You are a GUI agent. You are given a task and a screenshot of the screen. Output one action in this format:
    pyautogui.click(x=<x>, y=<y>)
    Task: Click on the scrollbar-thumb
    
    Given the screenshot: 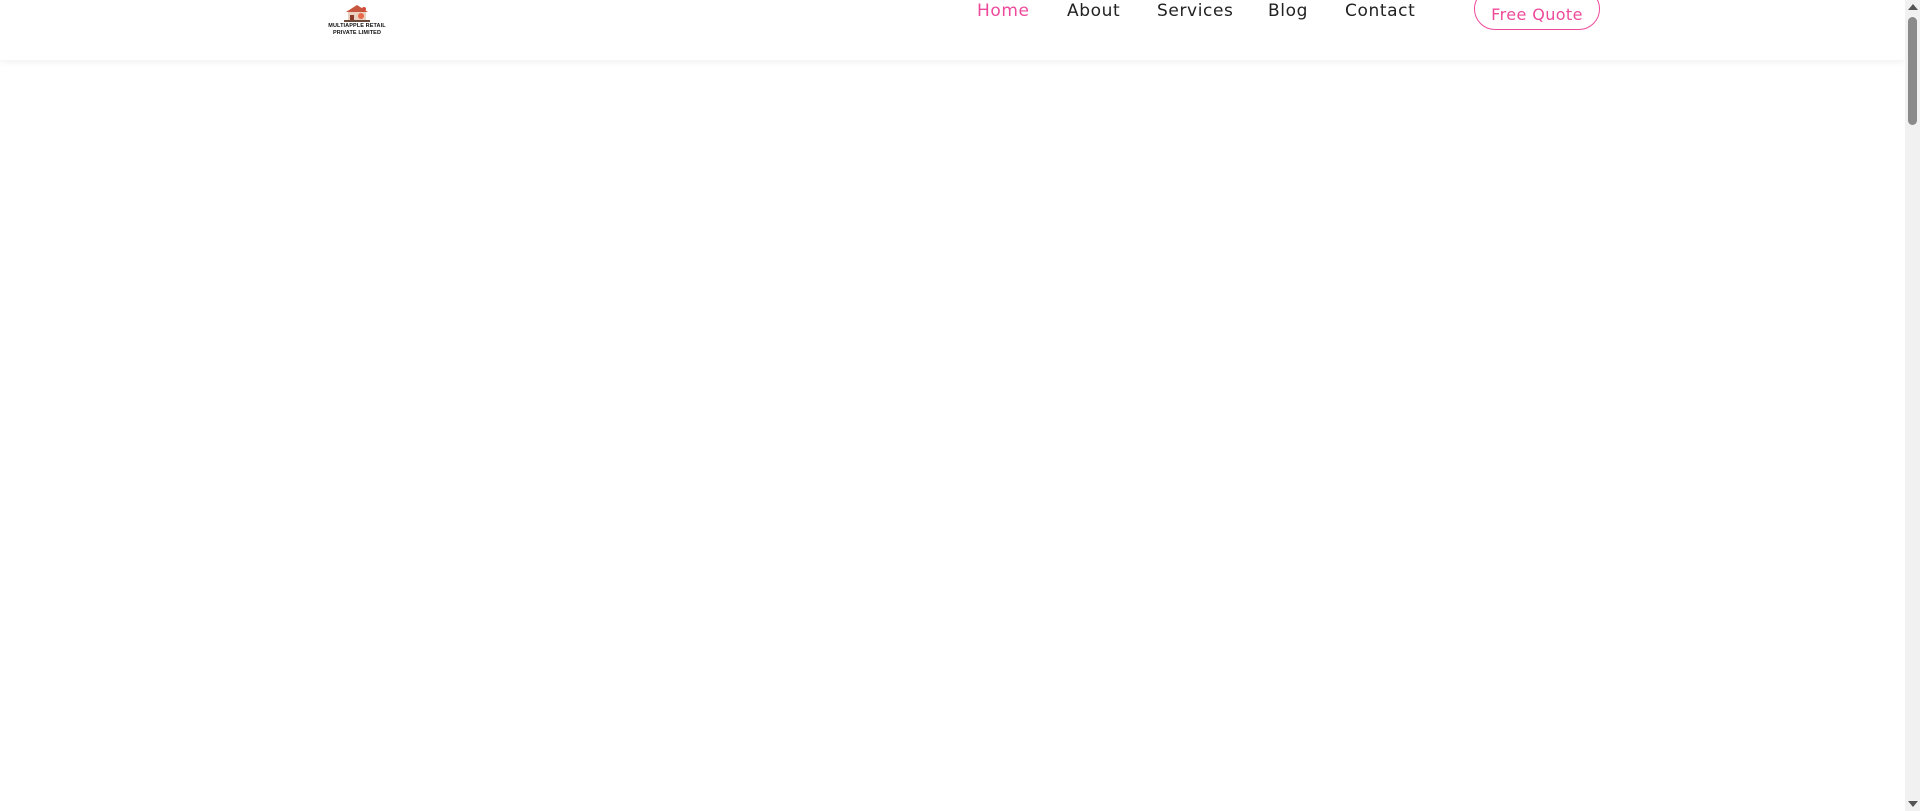 What is the action you would take?
    pyautogui.click(x=1912, y=71)
    